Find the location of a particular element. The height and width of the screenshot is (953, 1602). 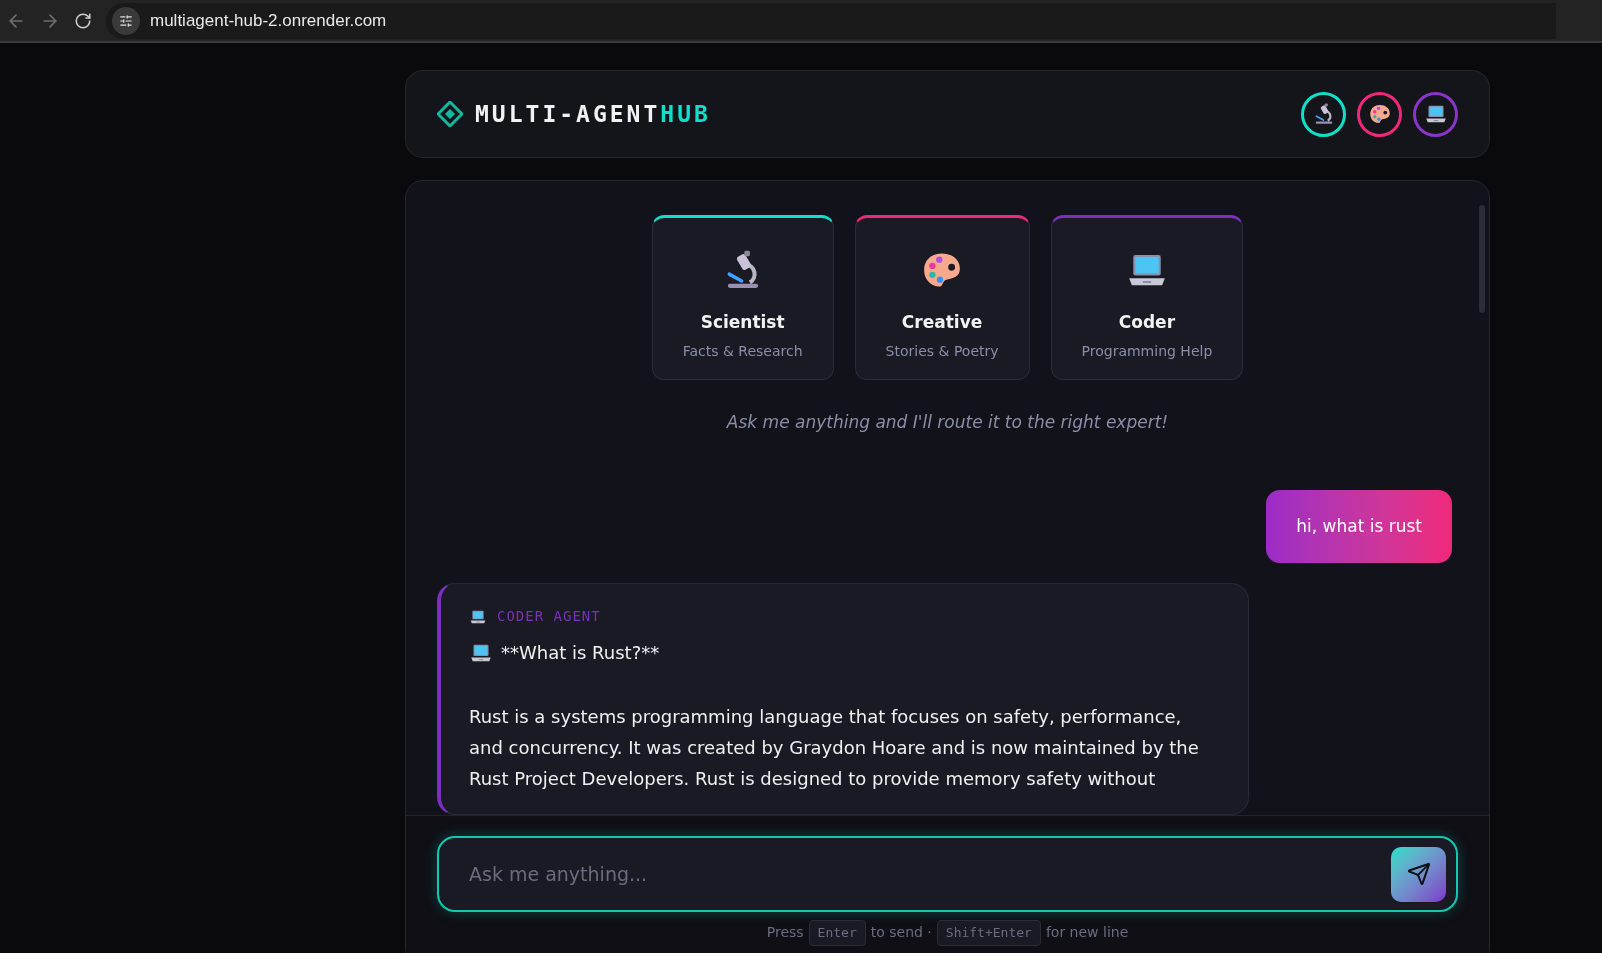

agent-subtitle: Programming Help is located at coordinates (1147, 351).